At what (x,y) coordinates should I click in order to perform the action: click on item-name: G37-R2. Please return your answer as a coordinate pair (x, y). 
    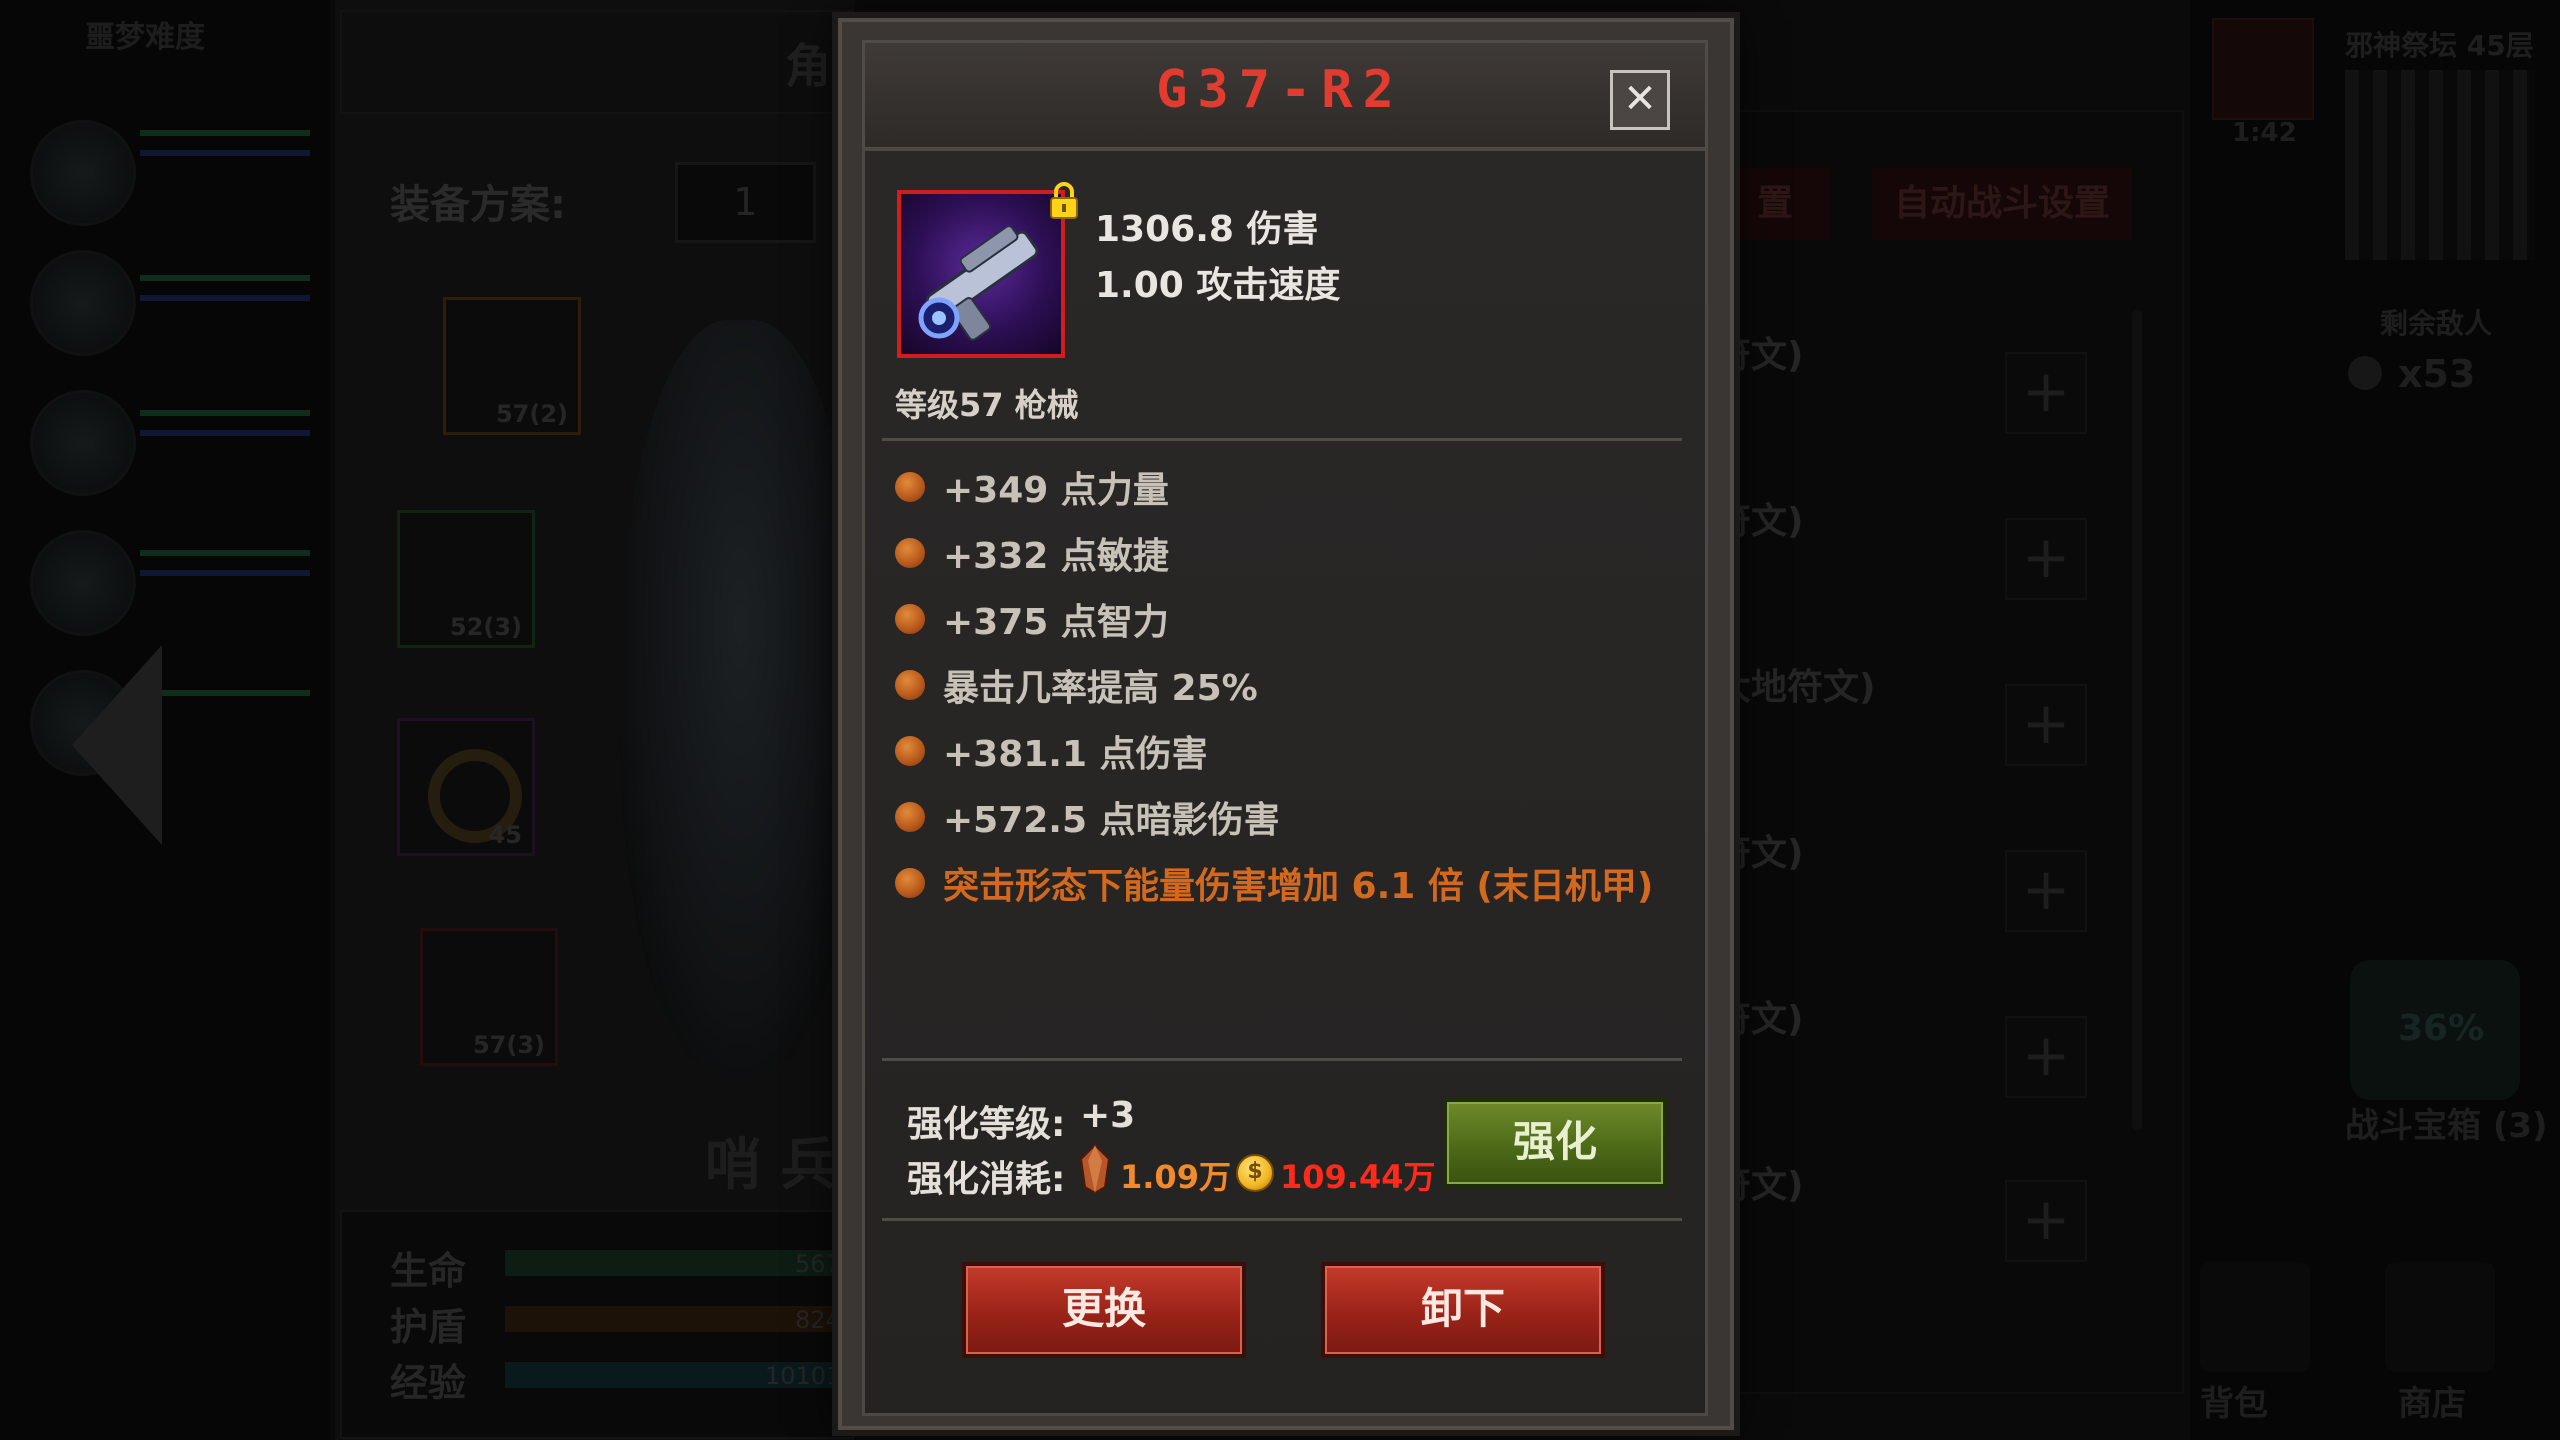
    Looking at the image, I should click on (1280, 90).